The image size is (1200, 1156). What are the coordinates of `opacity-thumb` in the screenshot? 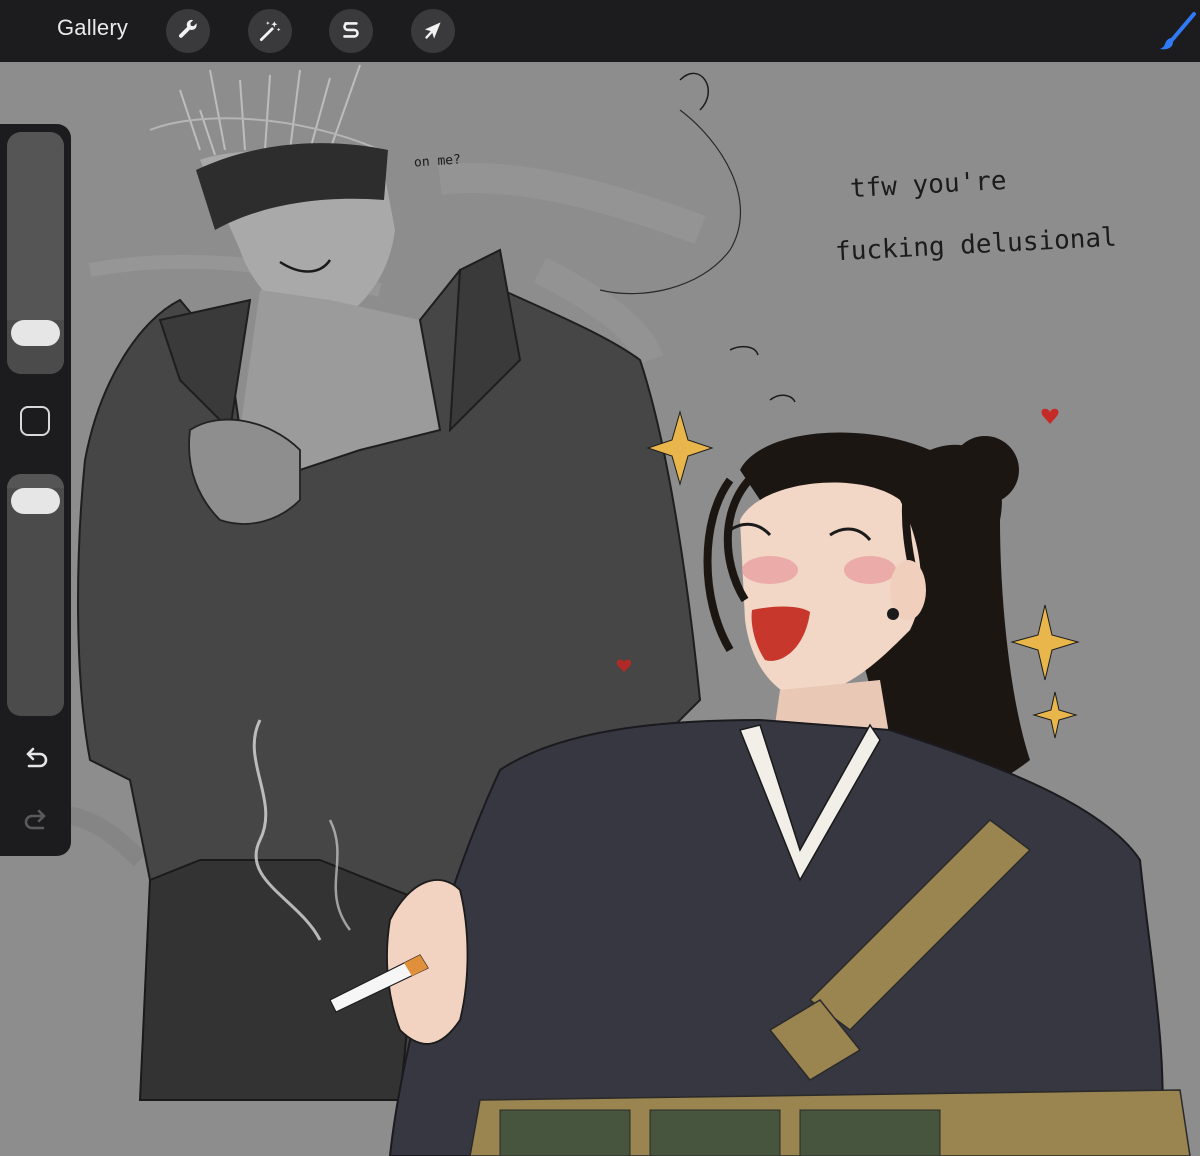 It's located at (35, 501).